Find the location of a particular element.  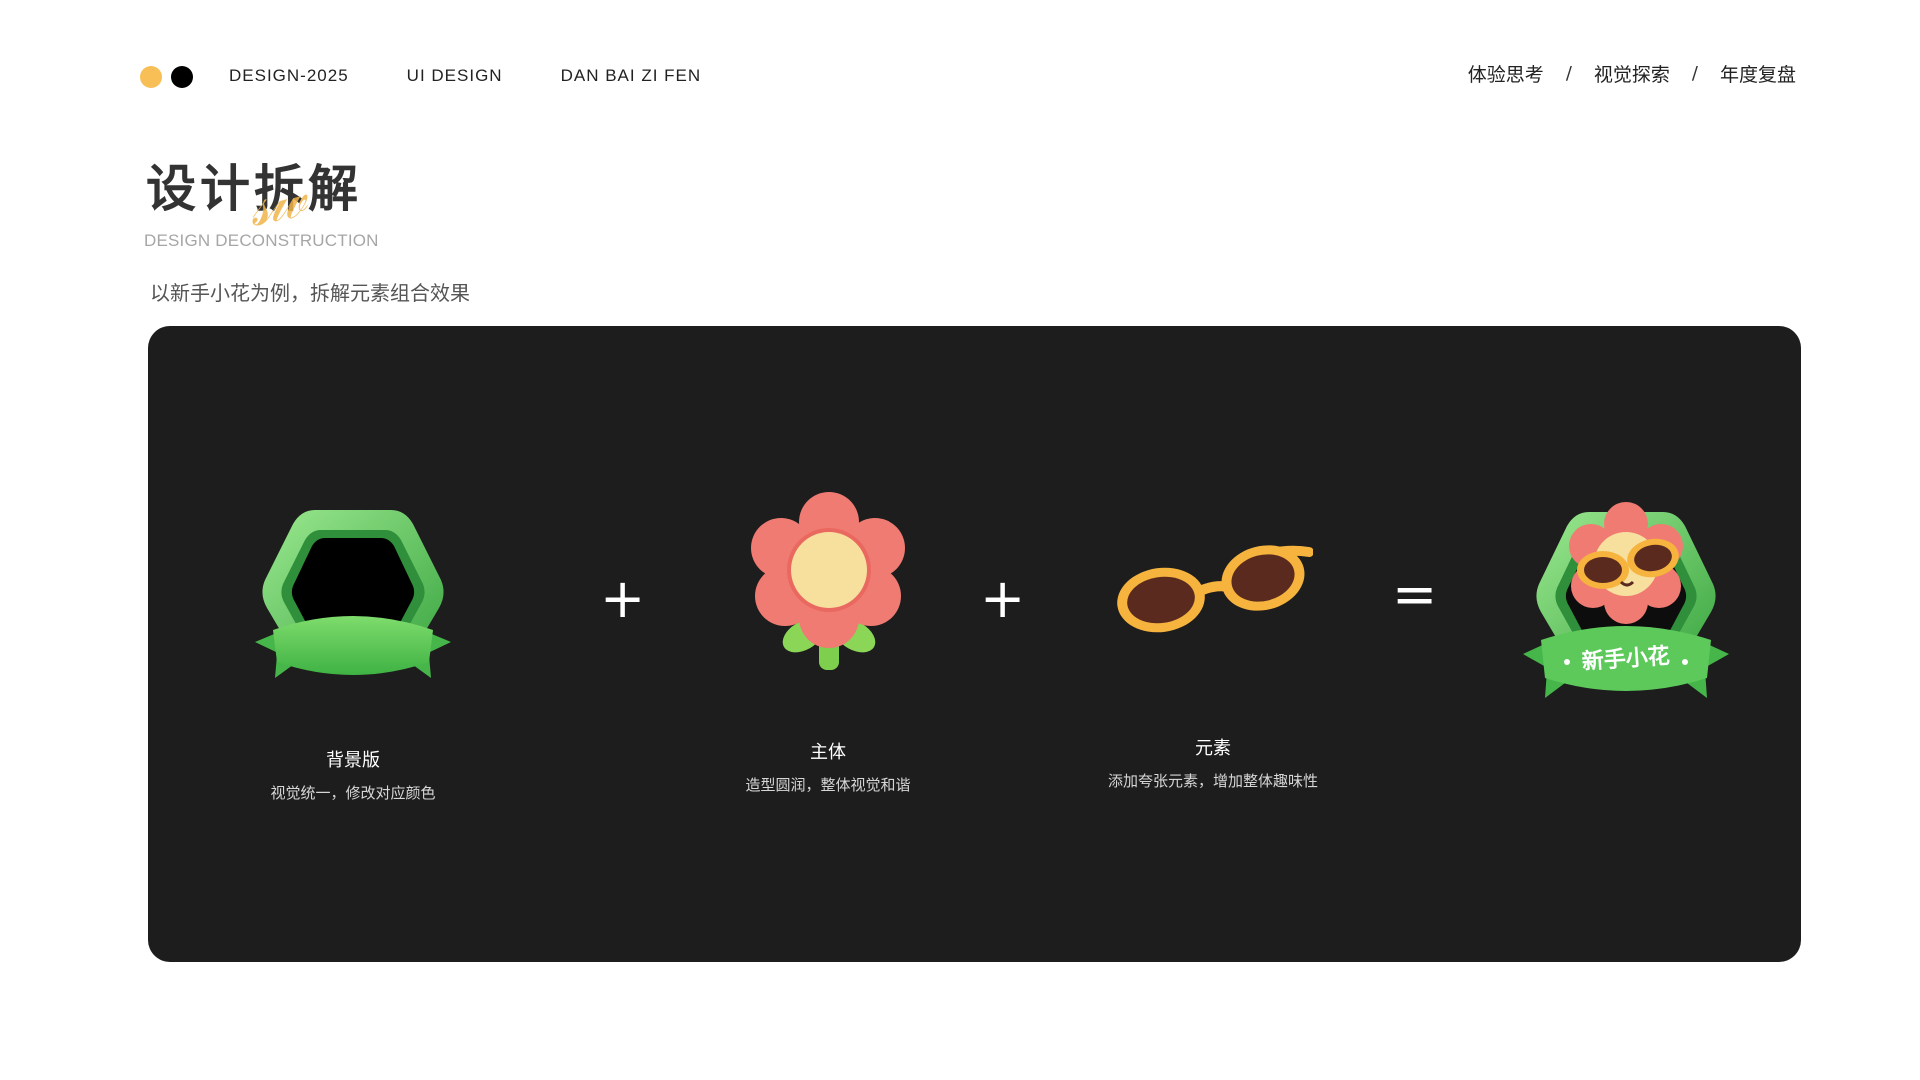

component-description: 视觉统一，修改对应颜色 is located at coordinates (353, 793).